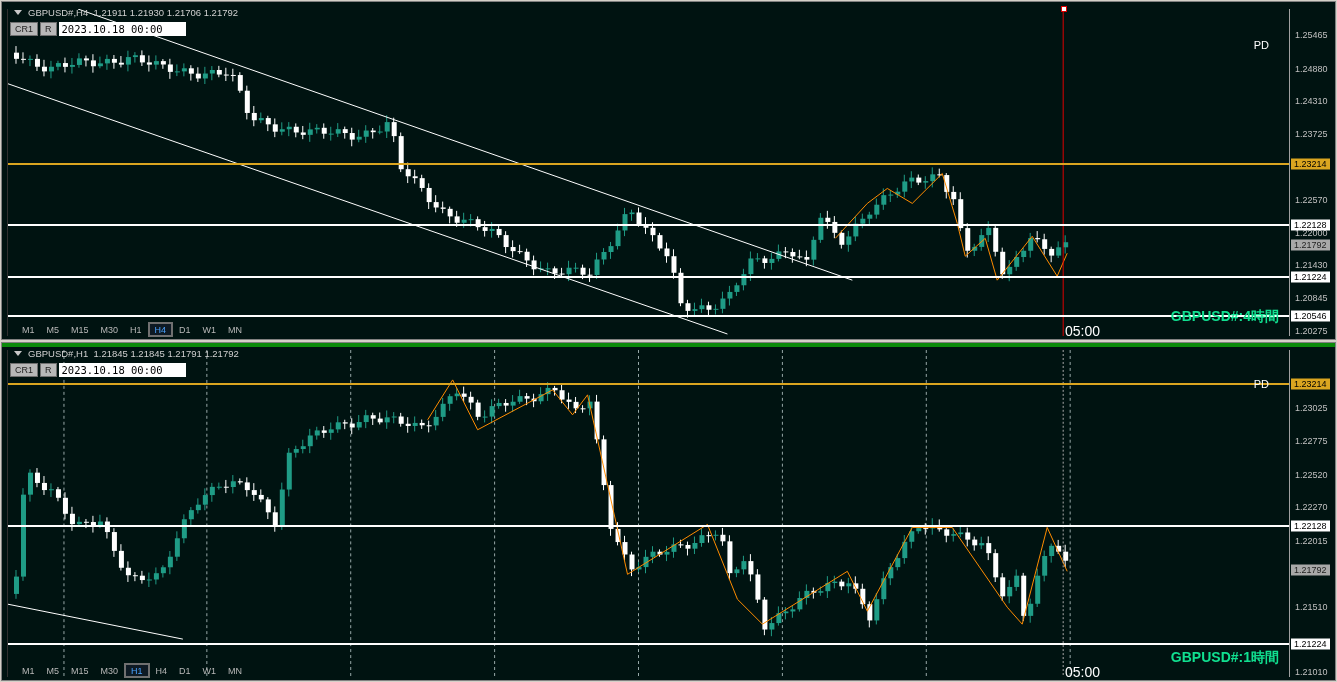 This screenshot has height=682, width=1337. I want to click on chart-title: GBPUSD#:1時間, so click(1224, 658).